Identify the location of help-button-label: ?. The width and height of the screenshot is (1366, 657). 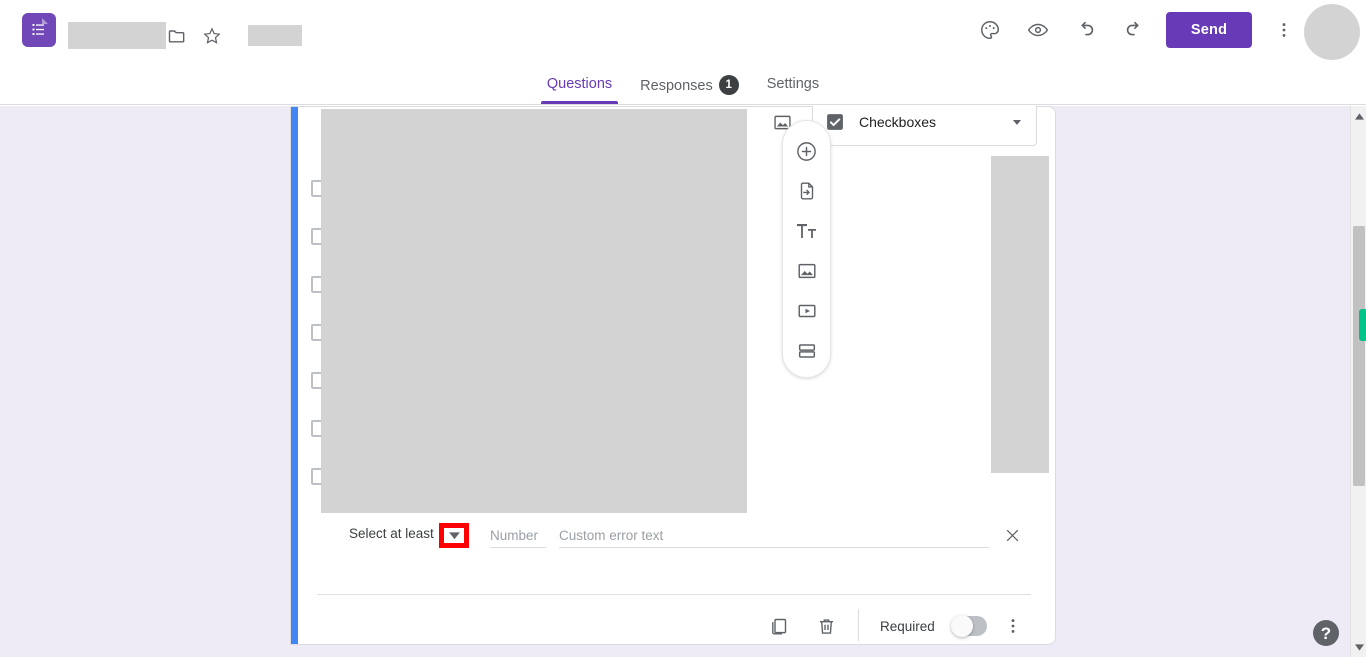
(1326, 633).